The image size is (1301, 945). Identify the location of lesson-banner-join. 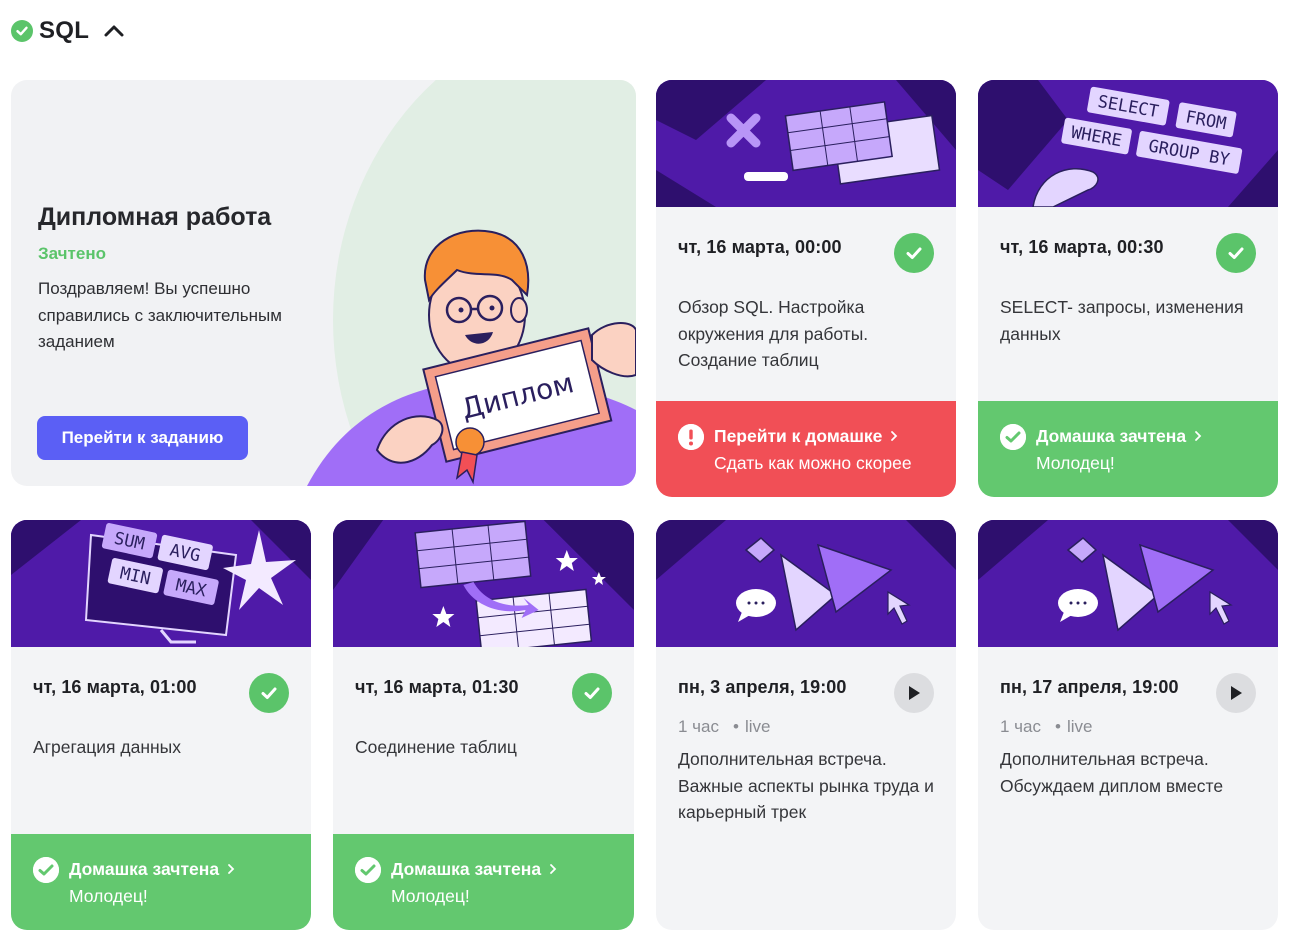
(483, 583).